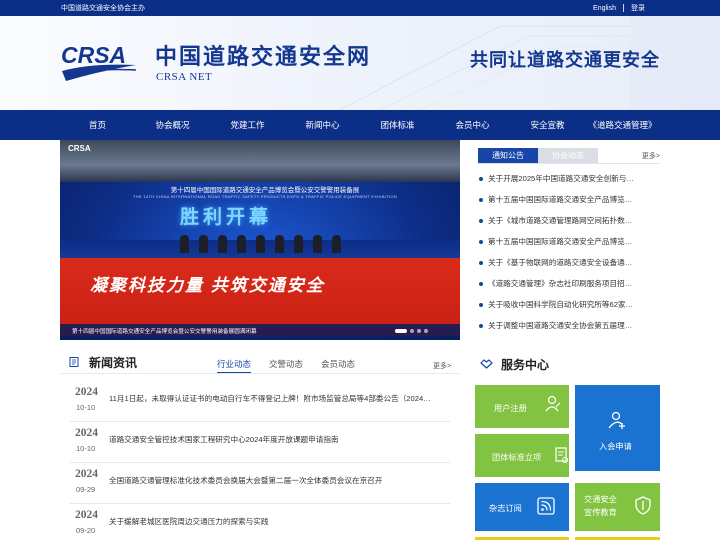  I want to click on nav-party: 党建工作, so click(247, 125).